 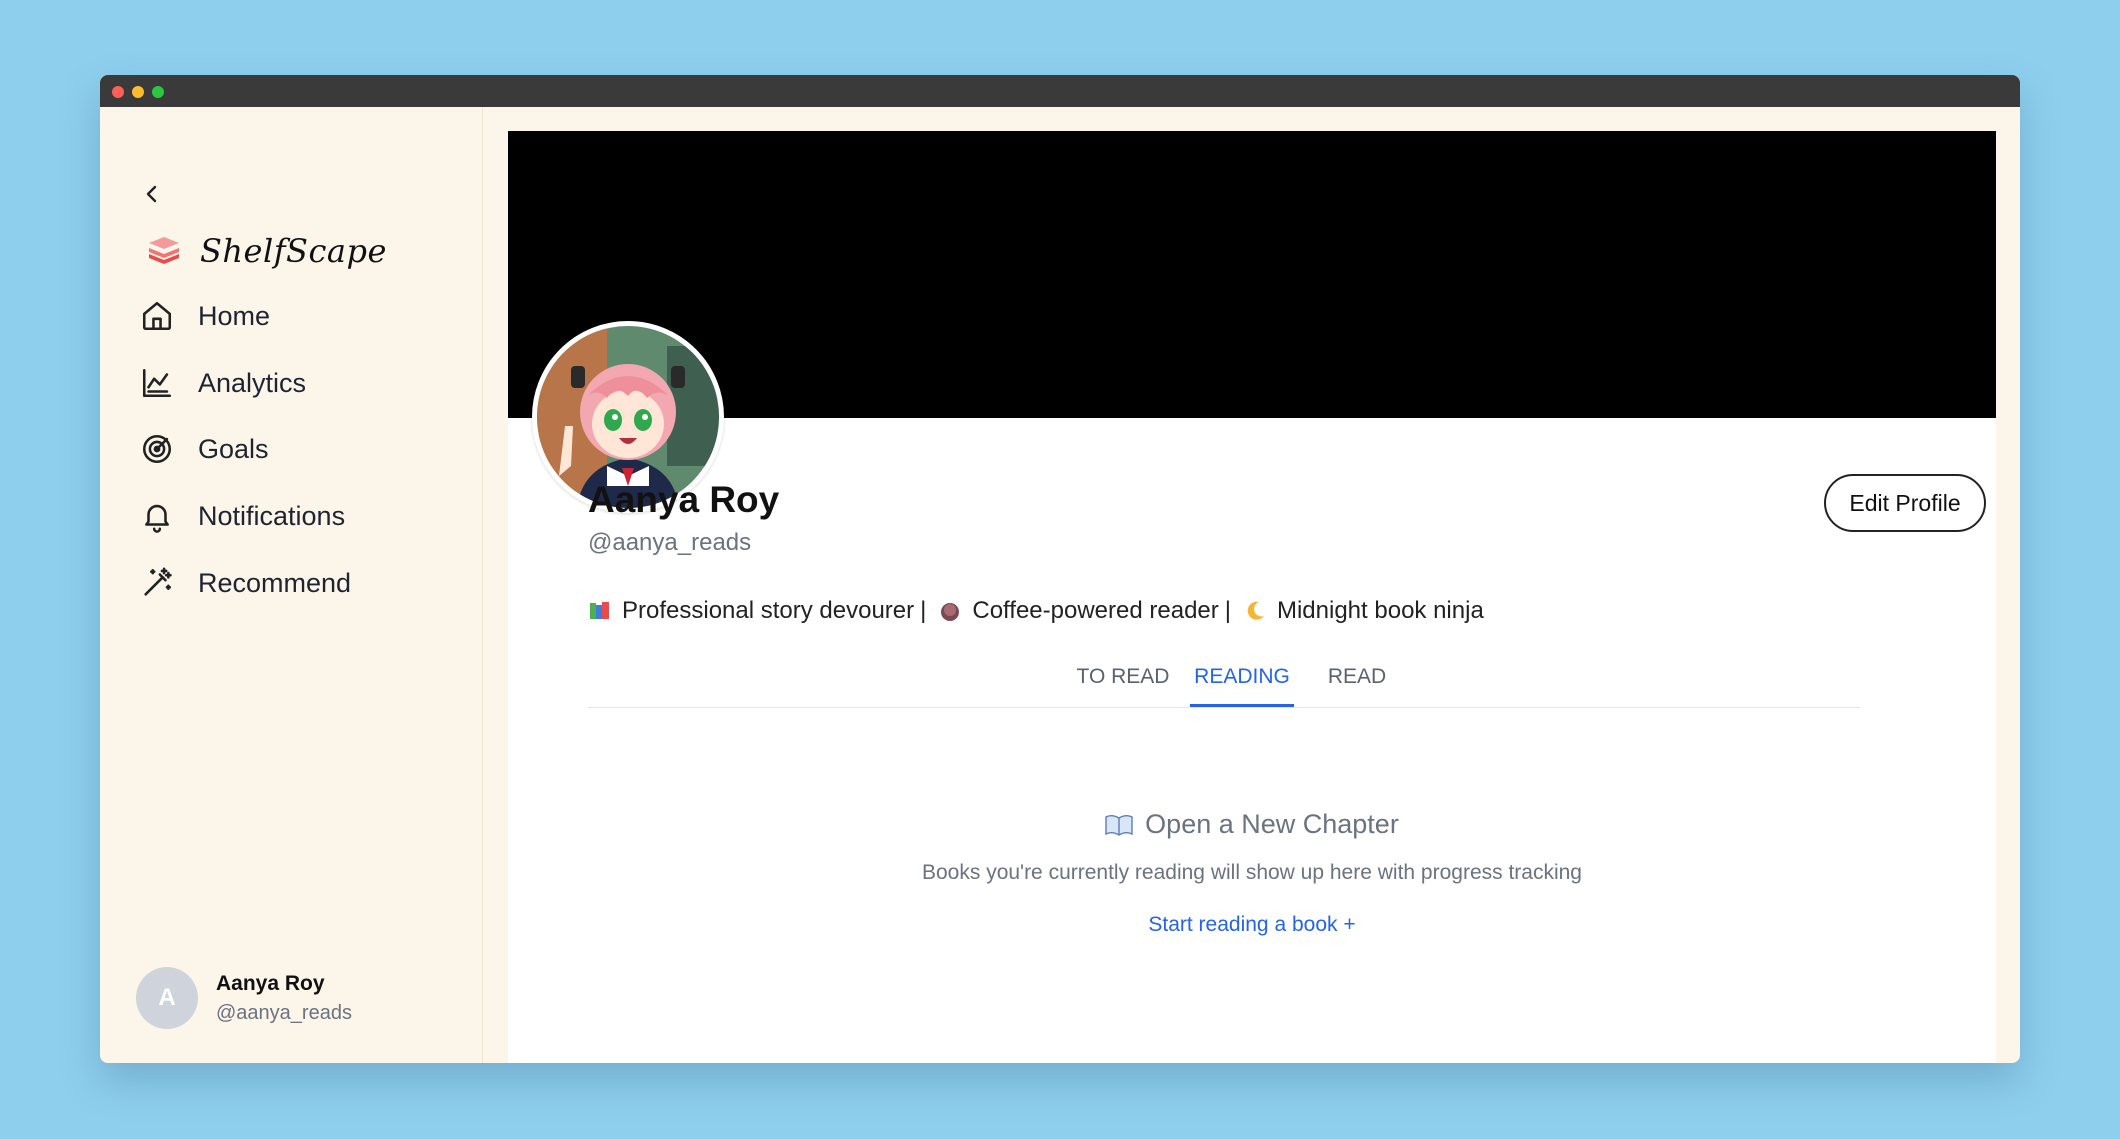 I want to click on nav-recommend: Recommend, so click(x=245, y=583).